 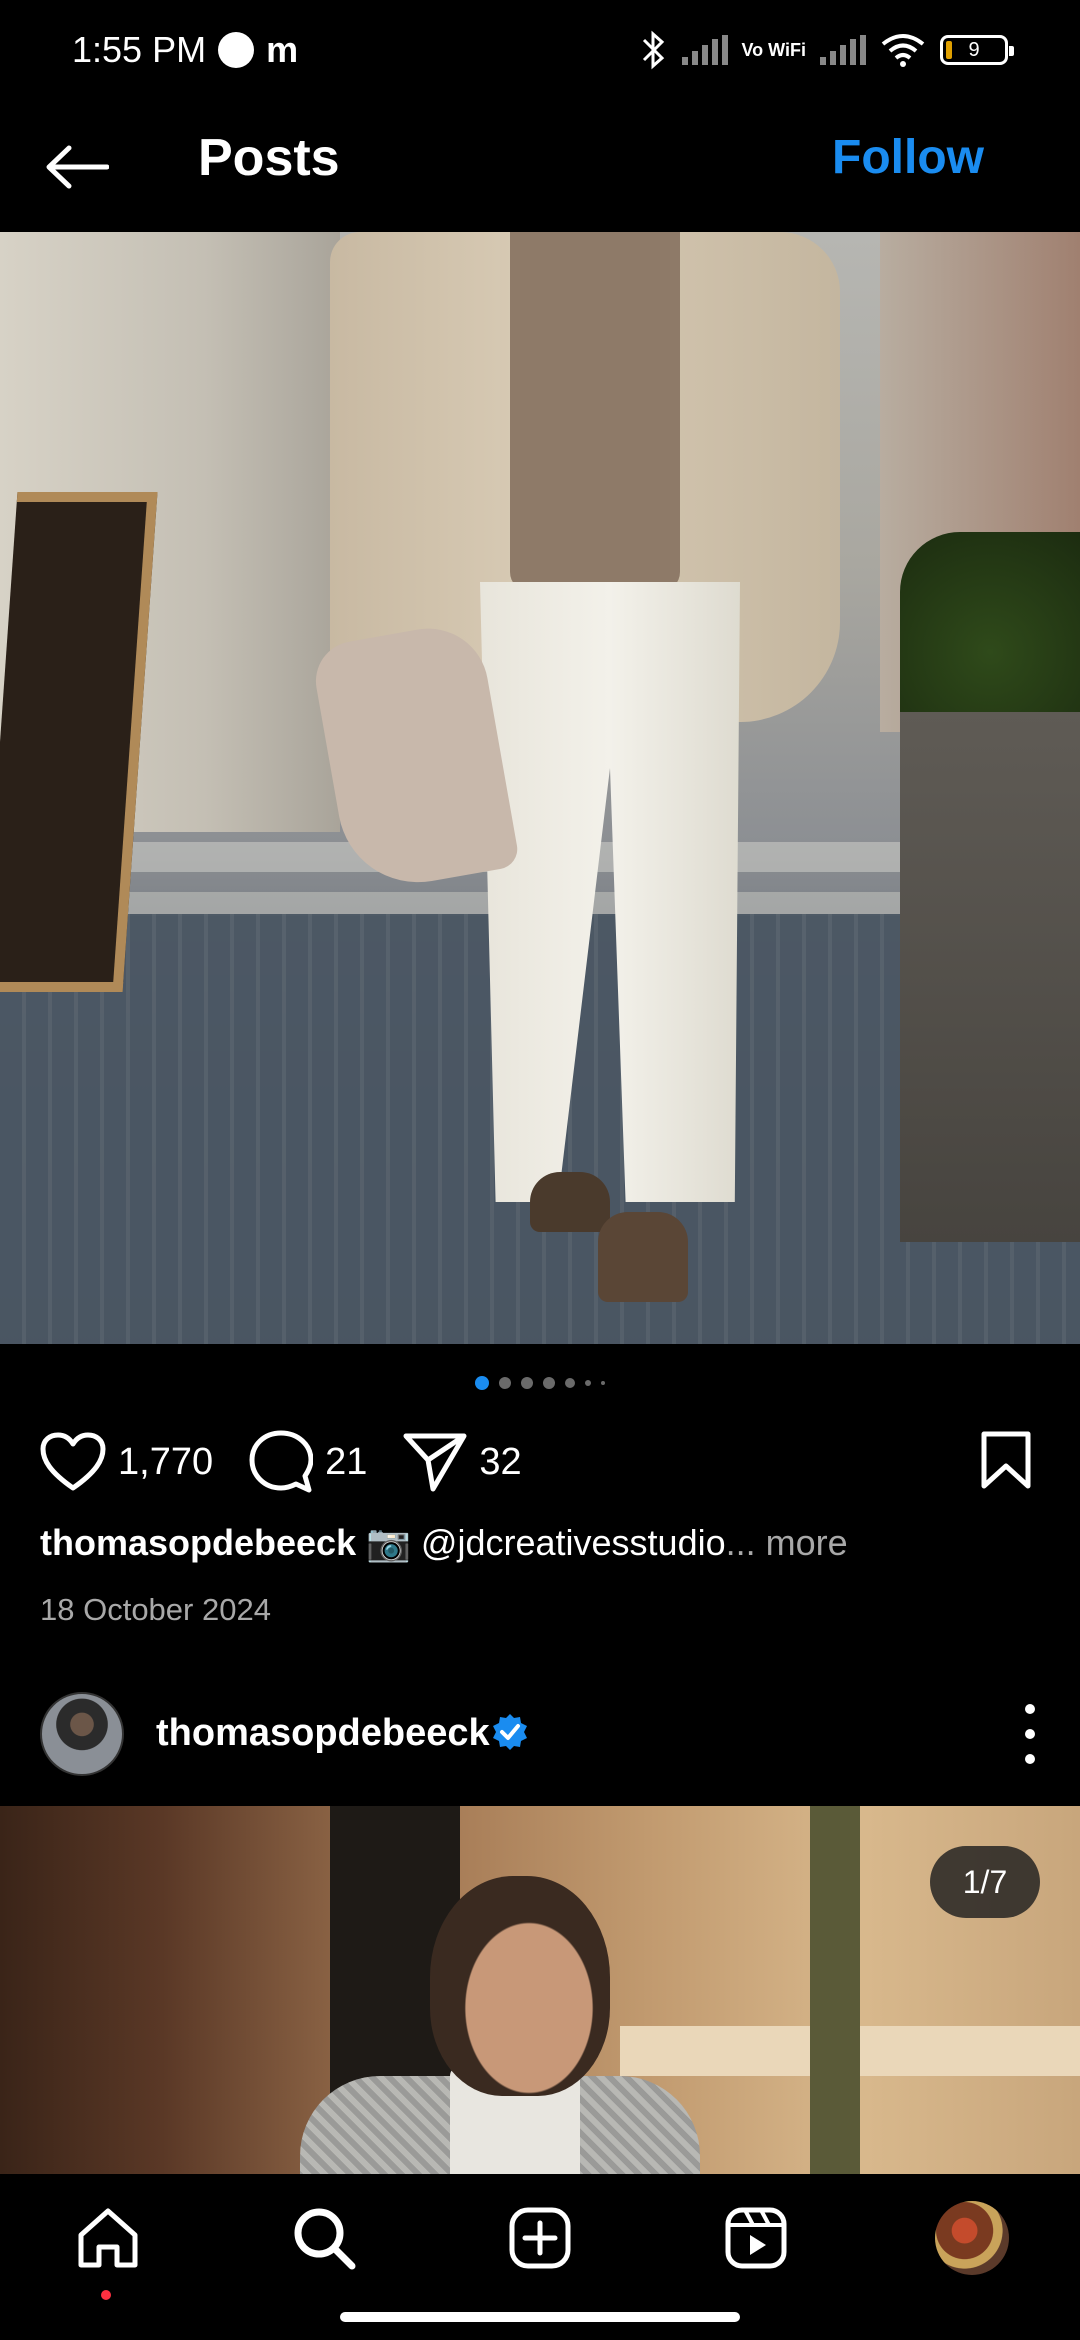 What do you see at coordinates (570, 1202) in the screenshot?
I see `photo-shoe-left` at bounding box center [570, 1202].